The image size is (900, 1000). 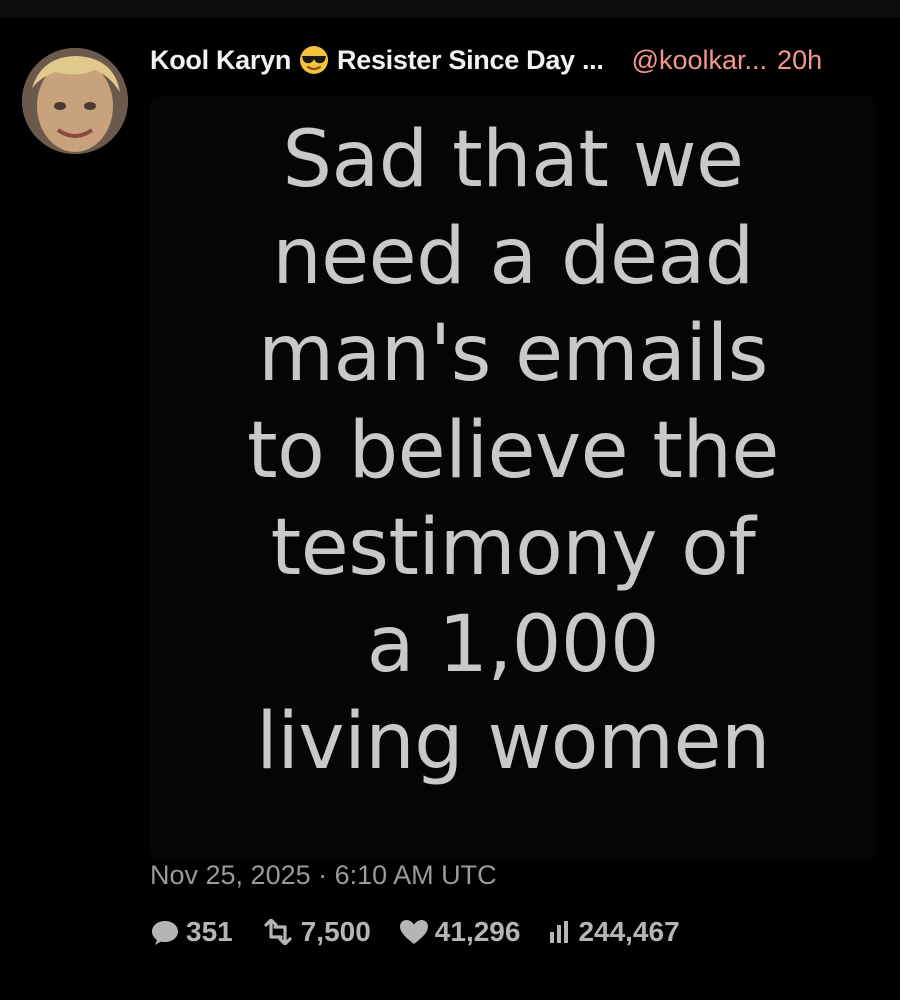 What do you see at coordinates (513, 548) in the screenshot?
I see `media-text-line: testimony of` at bounding box center [513, 548].